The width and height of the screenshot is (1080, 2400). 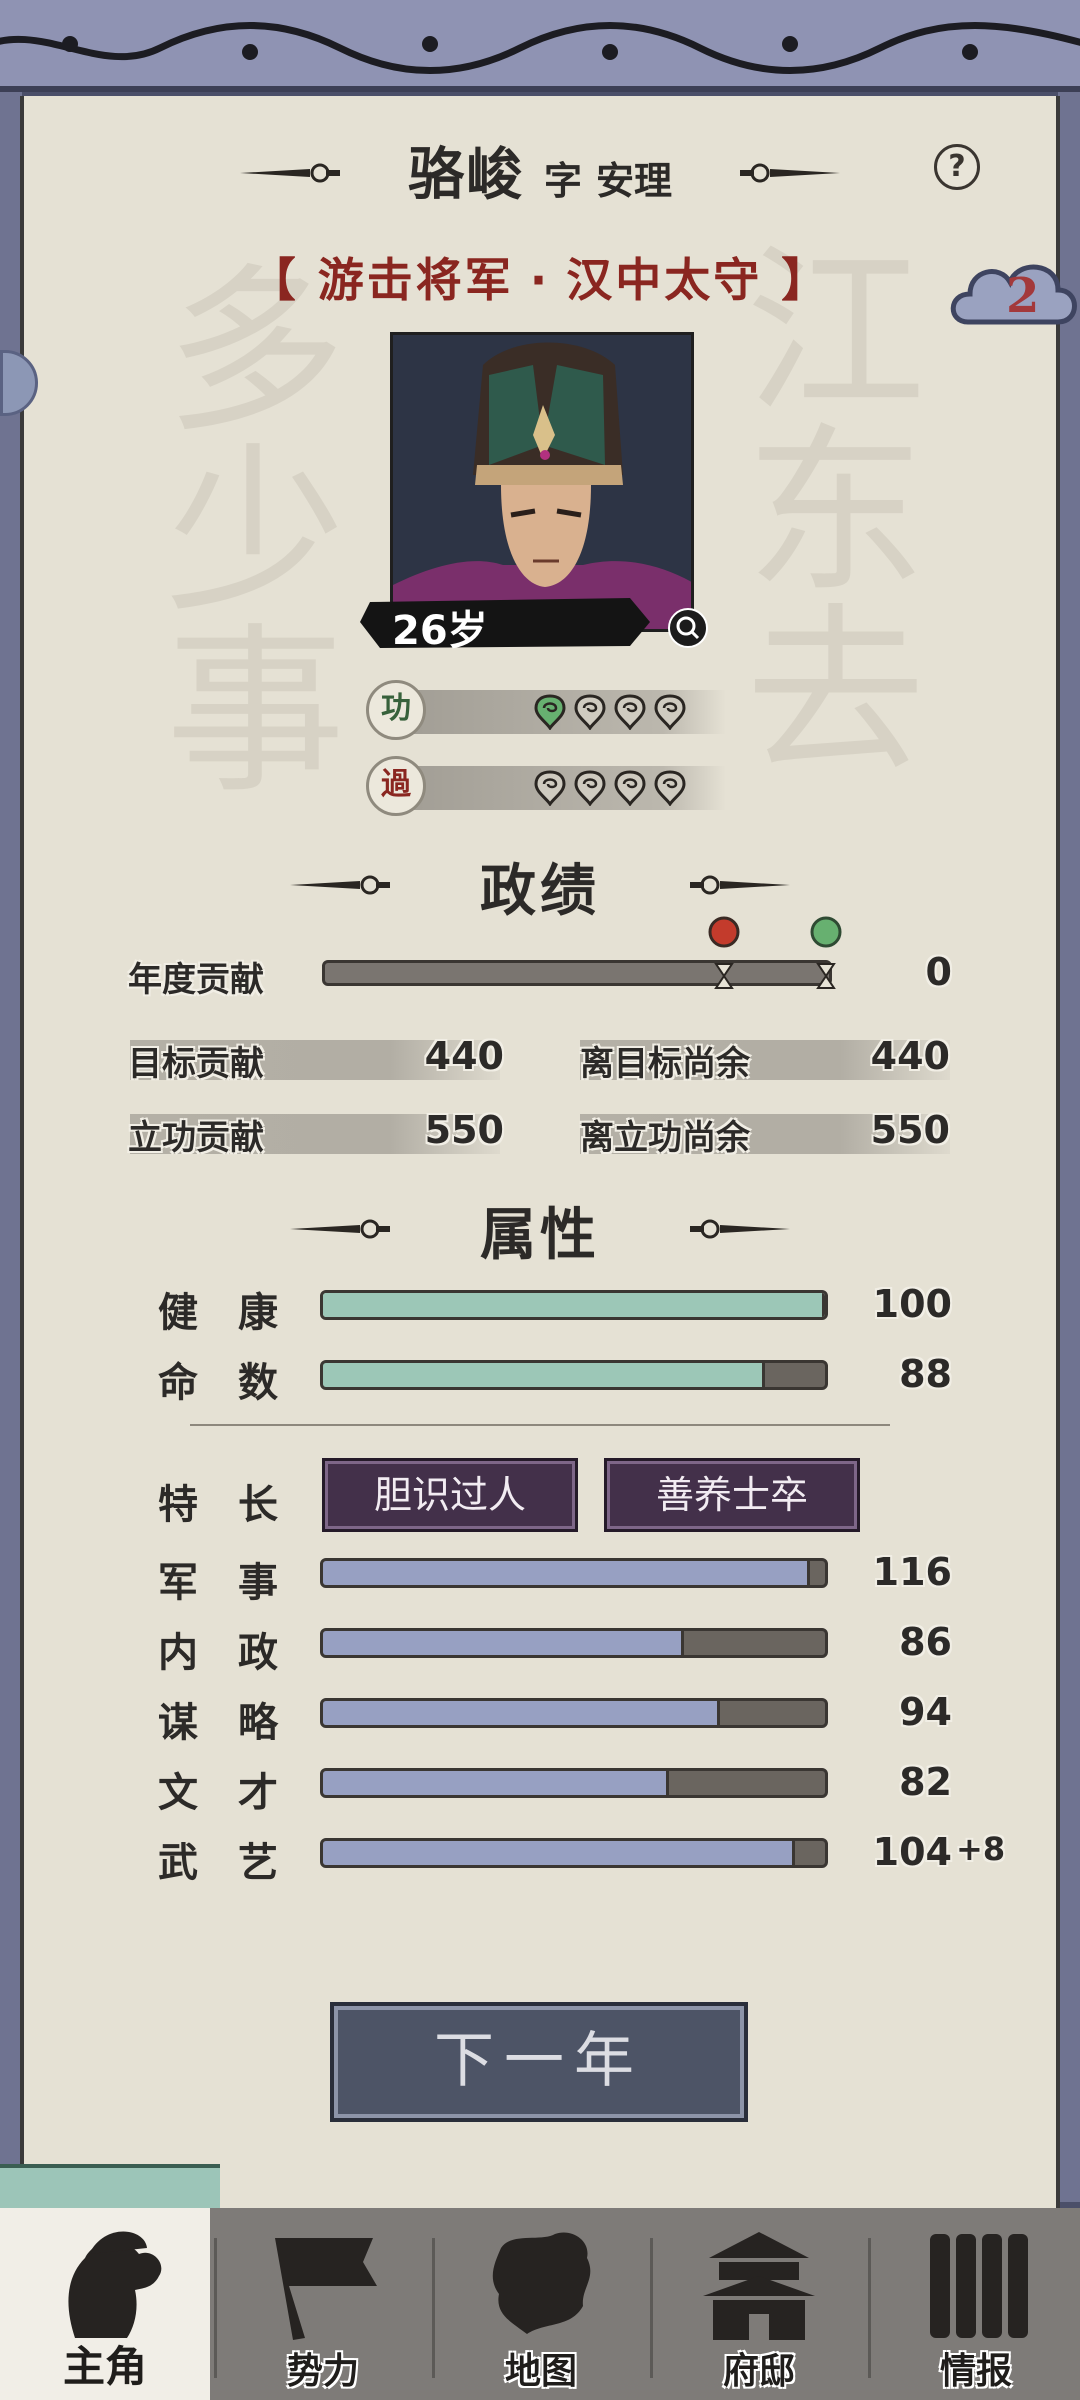 What do you see at coordinates (115, 2284) in the screenshot?
I see `warrior-head-icon` at bounding box center [115, 2284].